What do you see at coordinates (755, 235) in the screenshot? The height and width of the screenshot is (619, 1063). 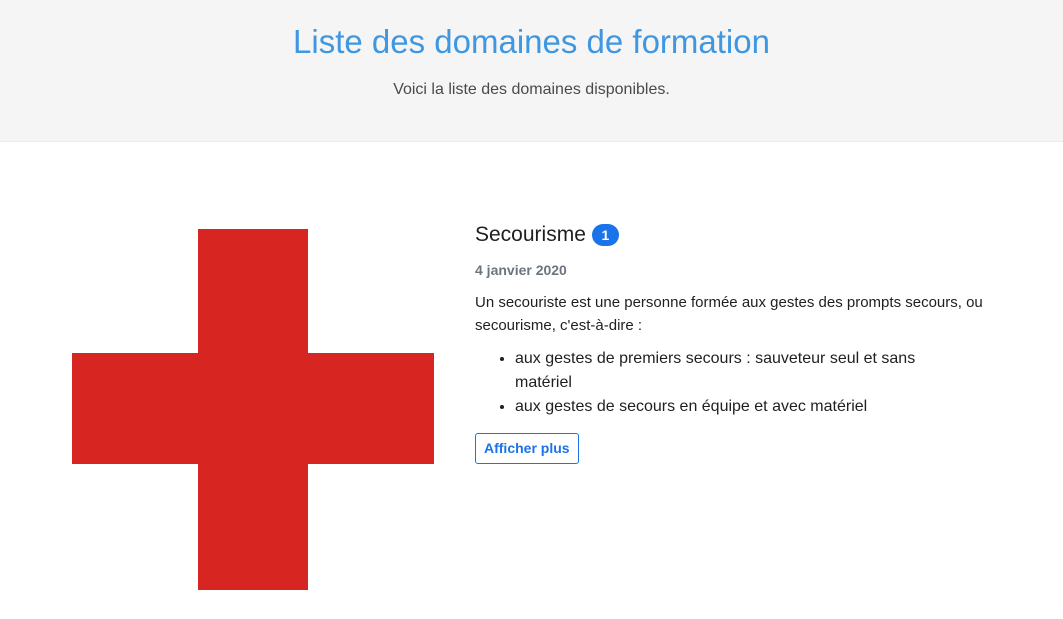 I see `domain-title-row: Secourisme 1` at bounding box center [755, 235].